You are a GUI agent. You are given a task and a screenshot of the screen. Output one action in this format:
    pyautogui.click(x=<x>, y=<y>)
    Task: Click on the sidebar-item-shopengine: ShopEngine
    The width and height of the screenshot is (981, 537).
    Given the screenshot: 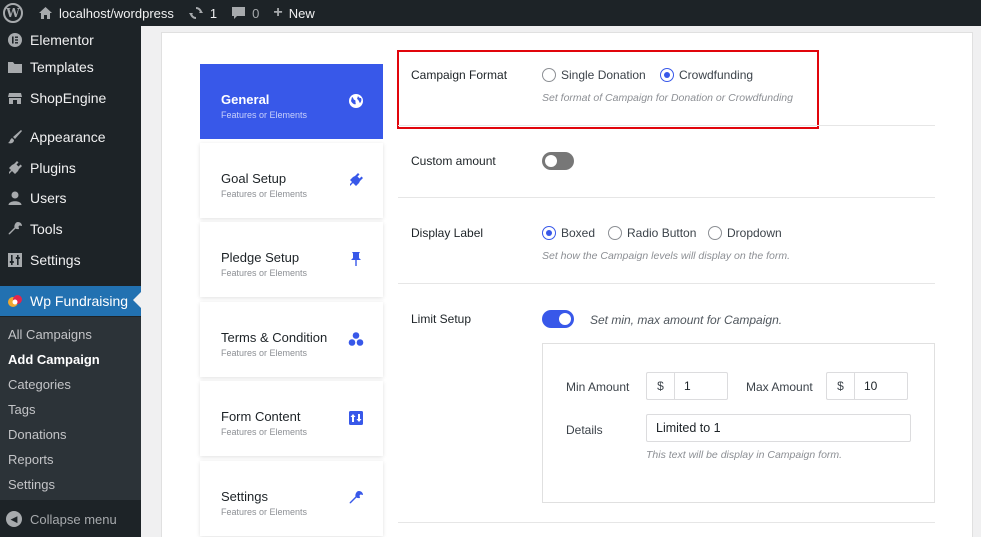 What is the action you would take?
    pyautogui.click(x=70, y=98)
    